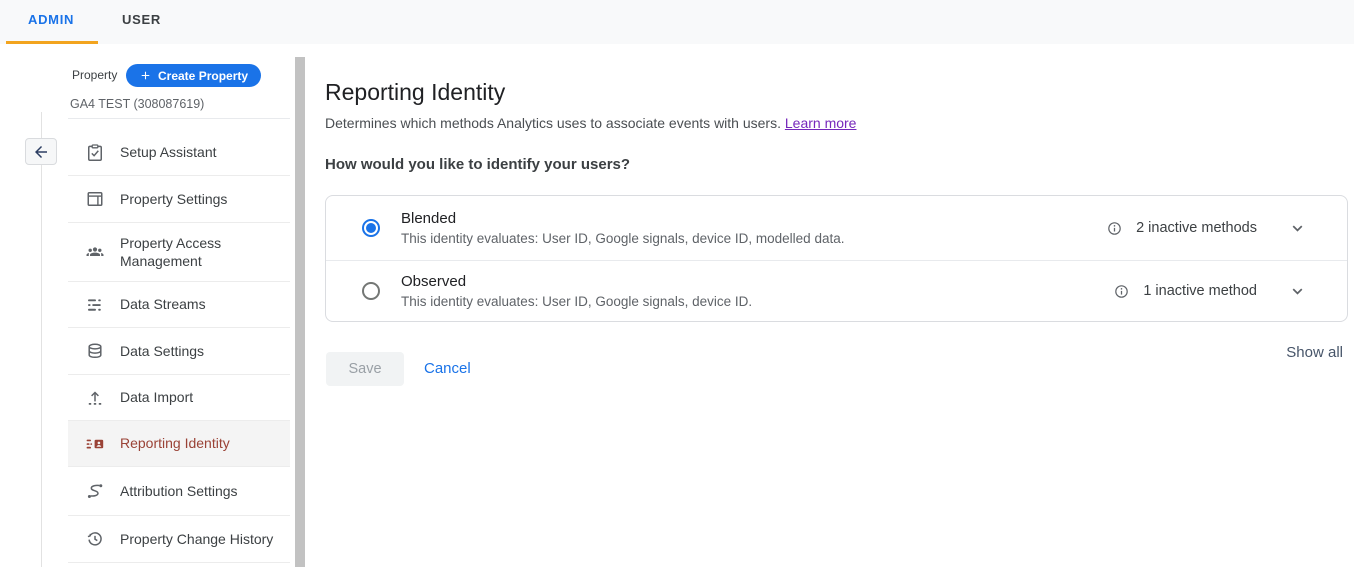 The width and height of the screenshot is (1354, 567). I want to click on column-divider, so click(41, 339).